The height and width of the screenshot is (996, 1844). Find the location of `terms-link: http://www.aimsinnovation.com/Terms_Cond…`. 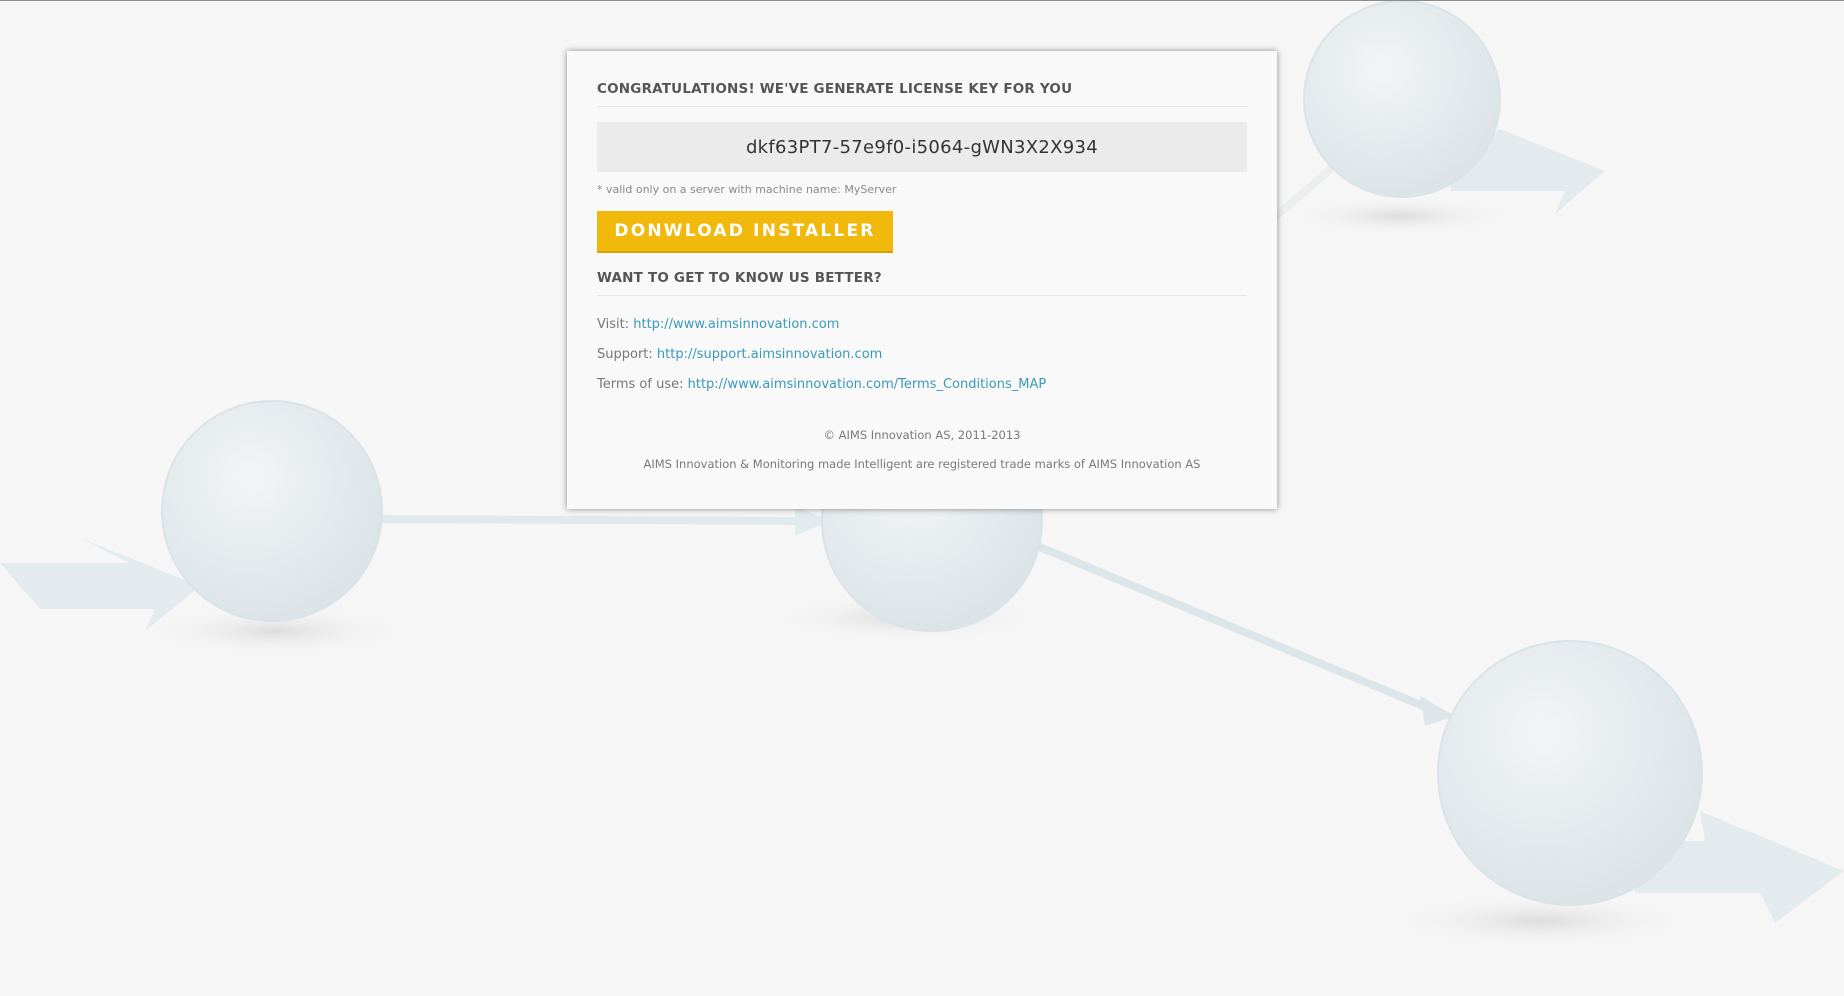

terms-link: http://www.aimsinnovation.com/Terms_Cond… is located at coordinates (867, 384).